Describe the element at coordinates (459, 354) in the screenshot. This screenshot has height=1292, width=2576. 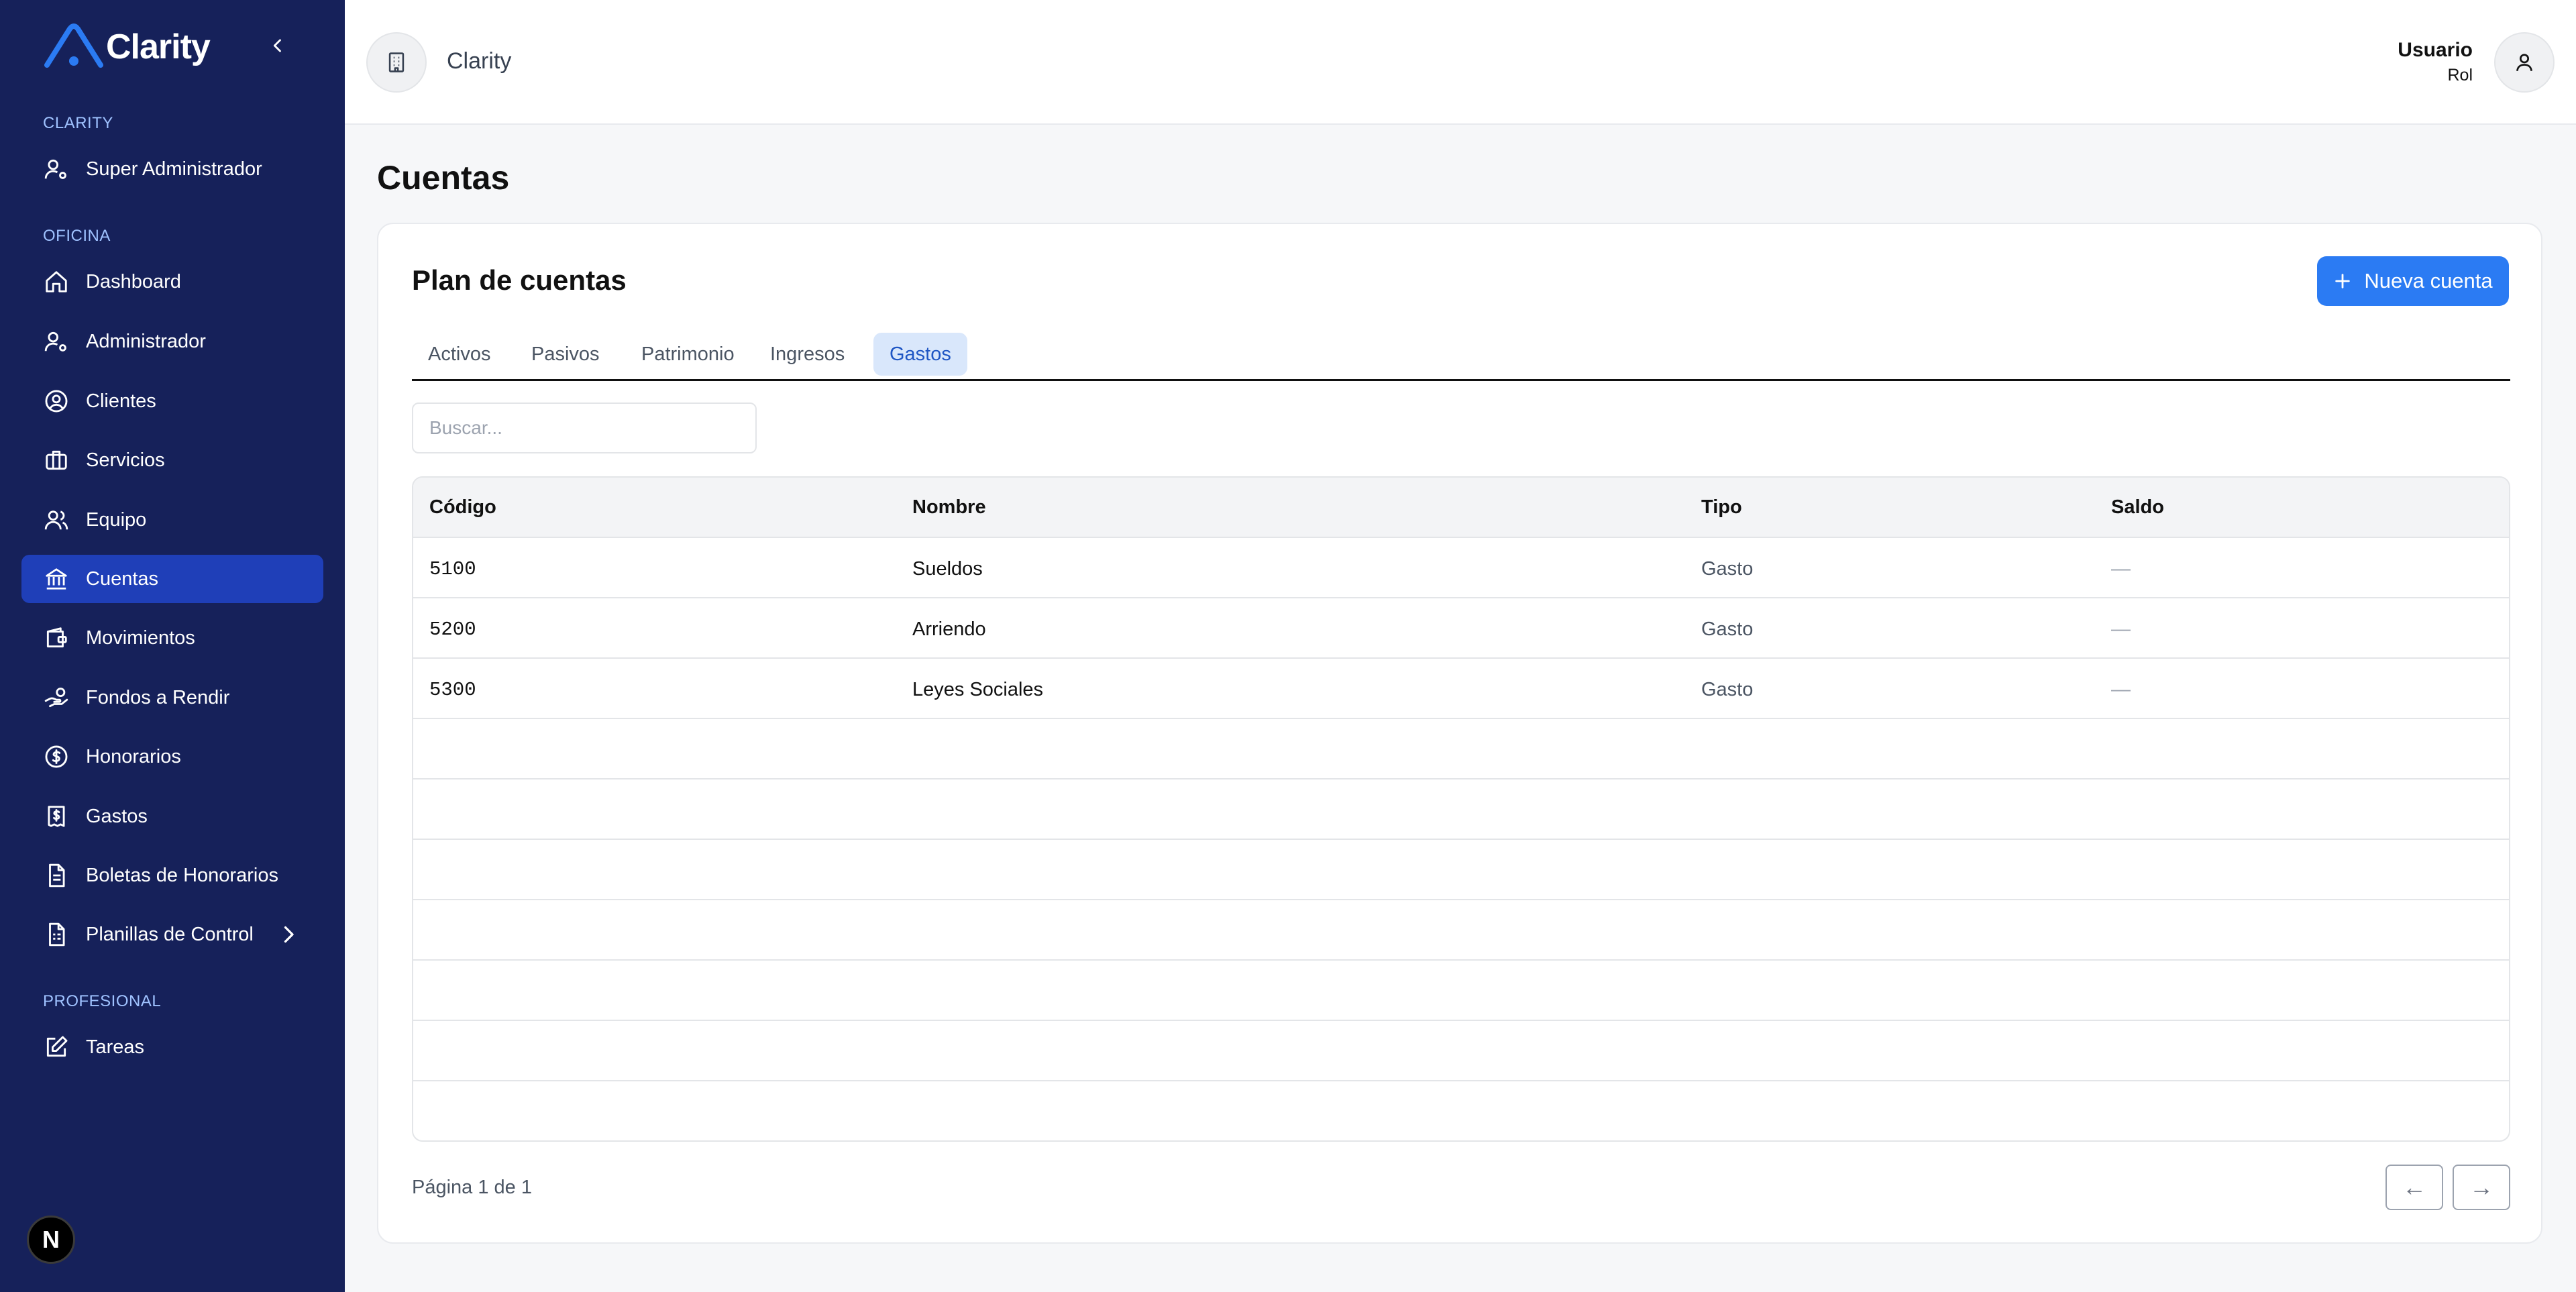
I see `tab-activos: Activos` at that location.